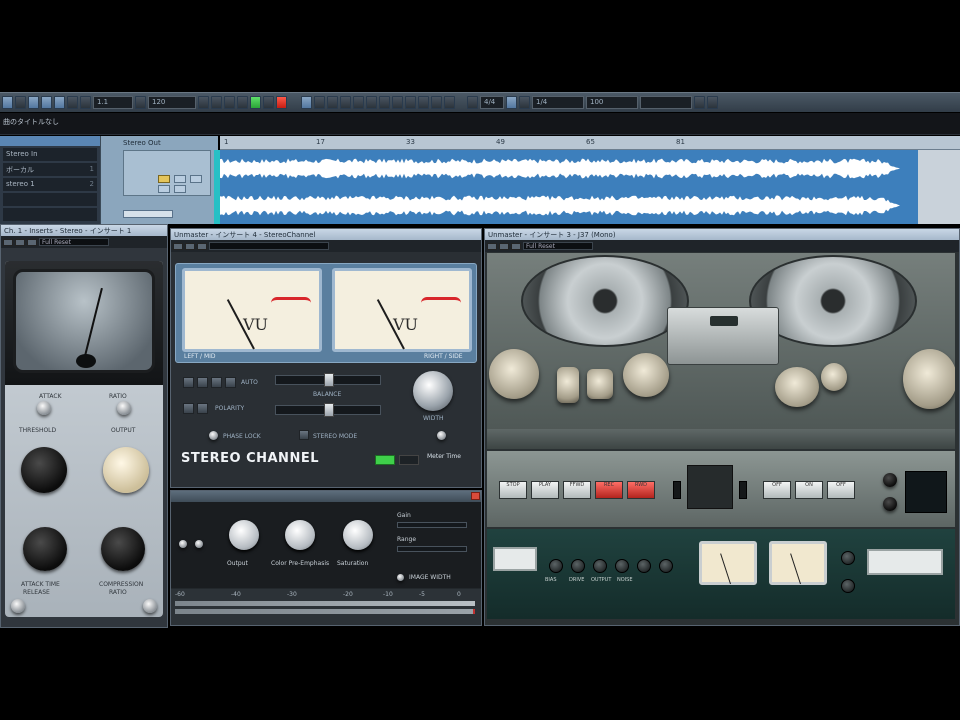 The width and height of the screenshot is (960, 720). What do you see at coordinates (328, 410) in the screenshot?
I see `balance-fader` at bounding box center [328, 410].